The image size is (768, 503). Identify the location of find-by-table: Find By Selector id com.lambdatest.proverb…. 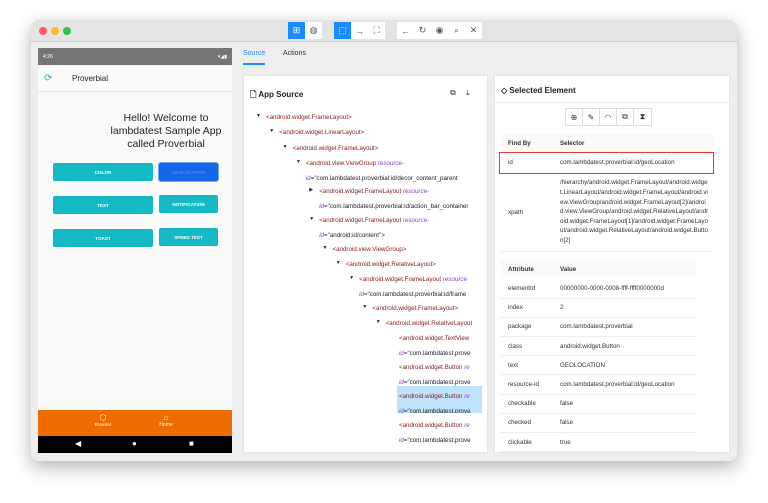
(606, 193).